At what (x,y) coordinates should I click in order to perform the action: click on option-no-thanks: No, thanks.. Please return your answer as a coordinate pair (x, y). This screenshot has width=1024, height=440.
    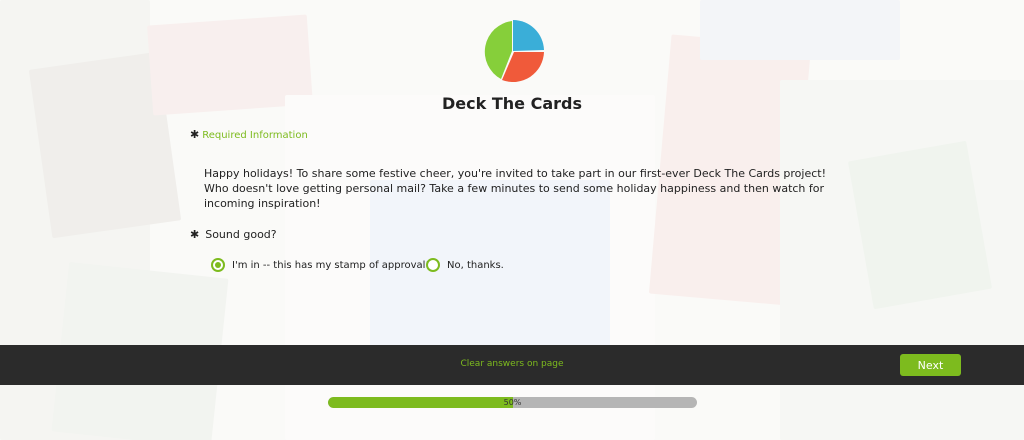
    Looking at the image, I should click on (465, 265).